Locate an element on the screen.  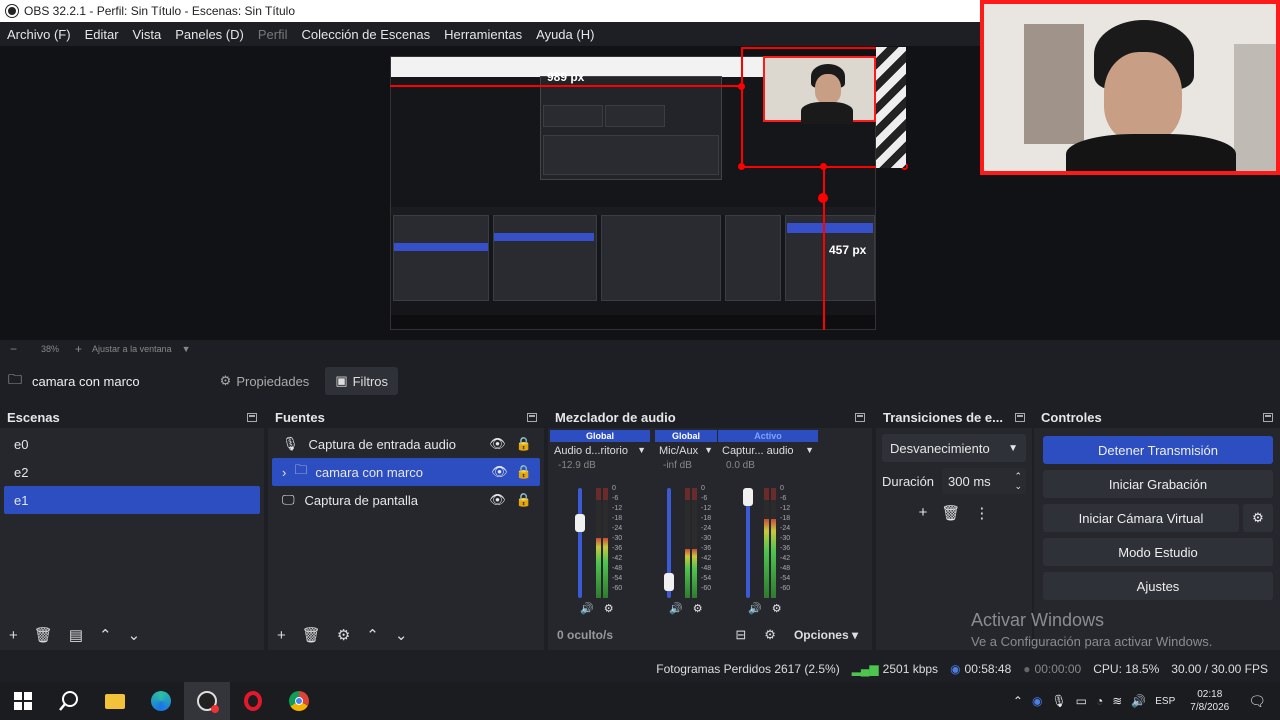
input-language: ESP is located at coordinates (1165, 701).